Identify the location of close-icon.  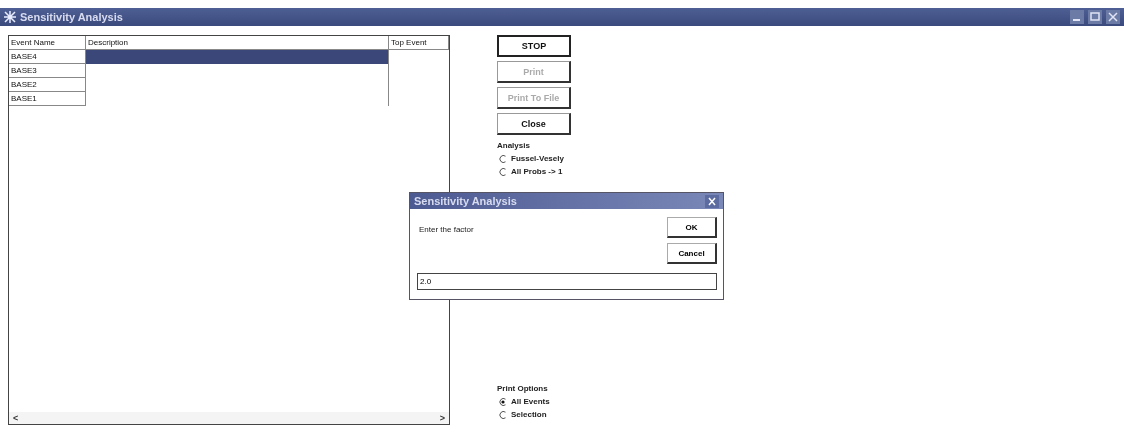
(1113, 17).